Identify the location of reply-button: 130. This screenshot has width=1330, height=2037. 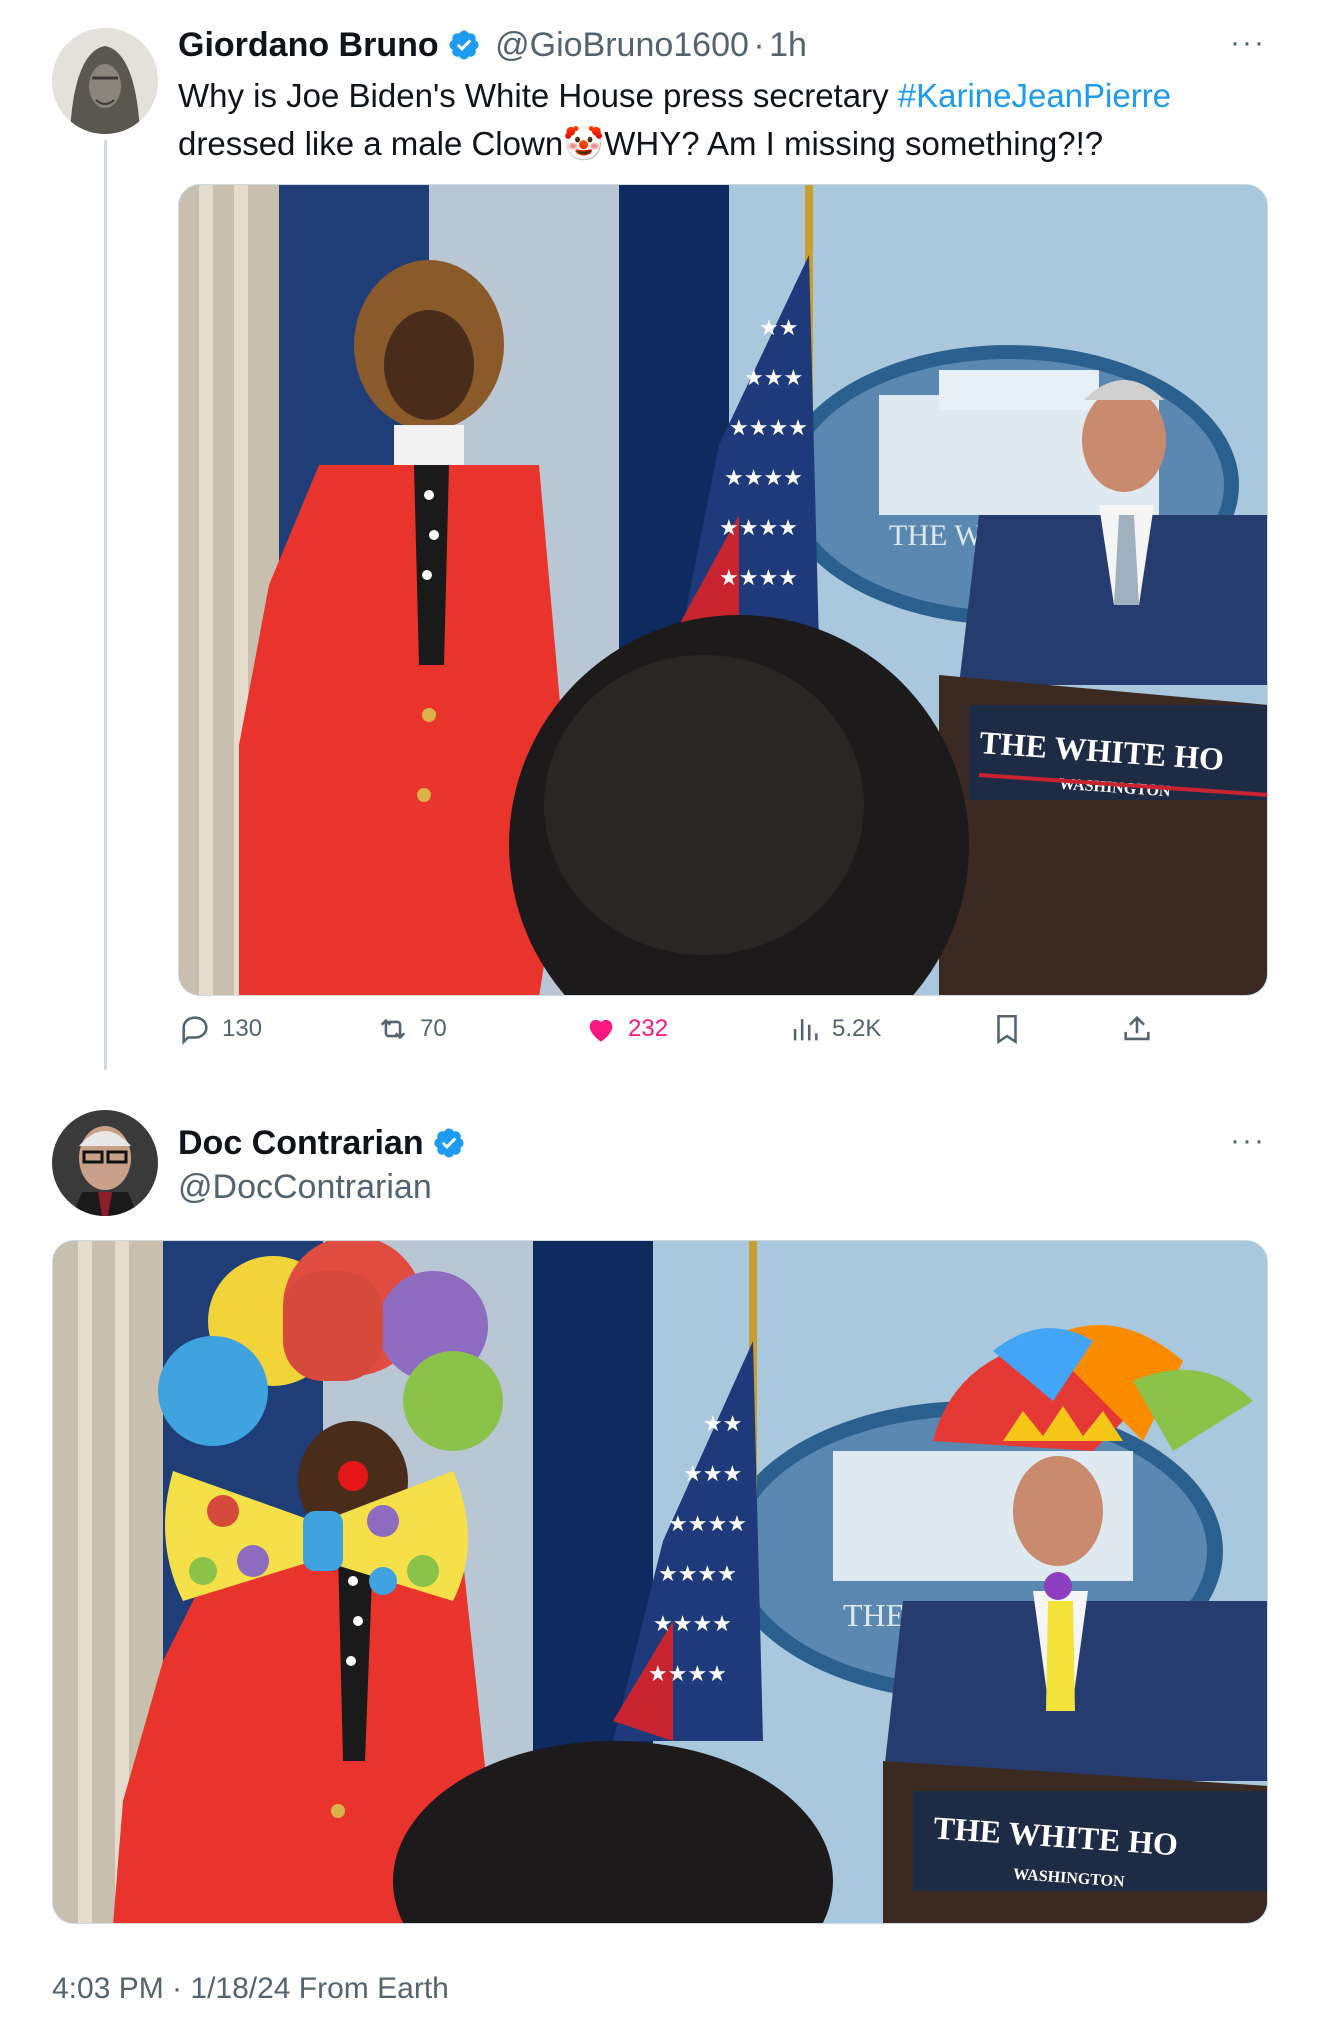
(220, 1029).